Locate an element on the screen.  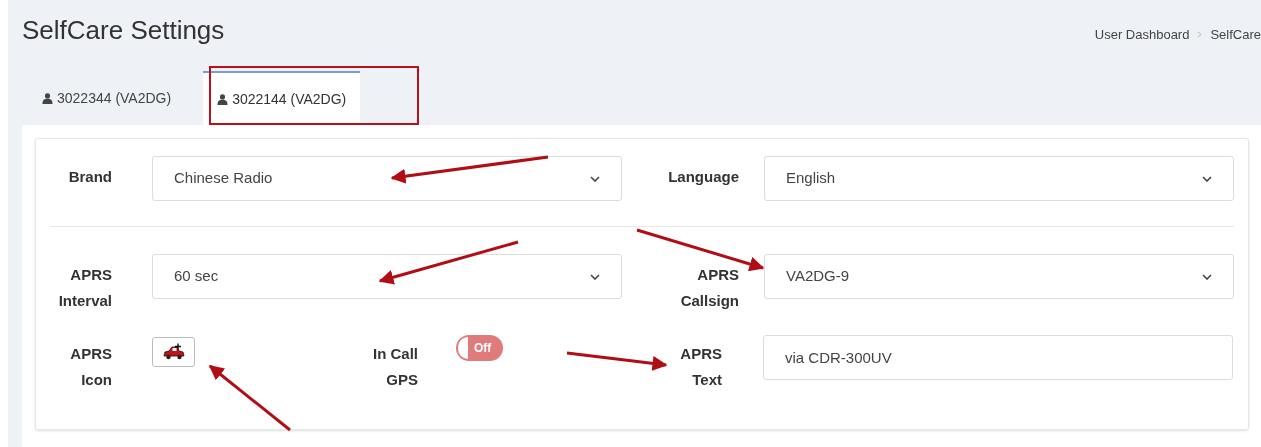
car-icon is located at coordinates (173, 352).